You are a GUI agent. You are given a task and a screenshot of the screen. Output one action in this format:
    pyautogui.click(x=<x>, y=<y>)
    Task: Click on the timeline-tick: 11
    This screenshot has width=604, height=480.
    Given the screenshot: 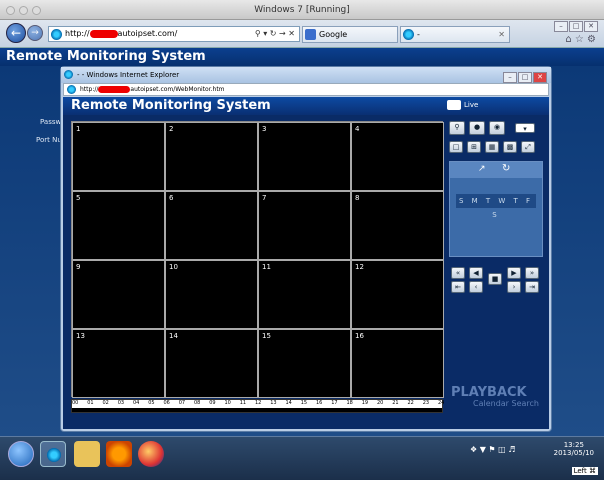 What is the action you would take?
    pyautogui.click(x=243, y=403)
    